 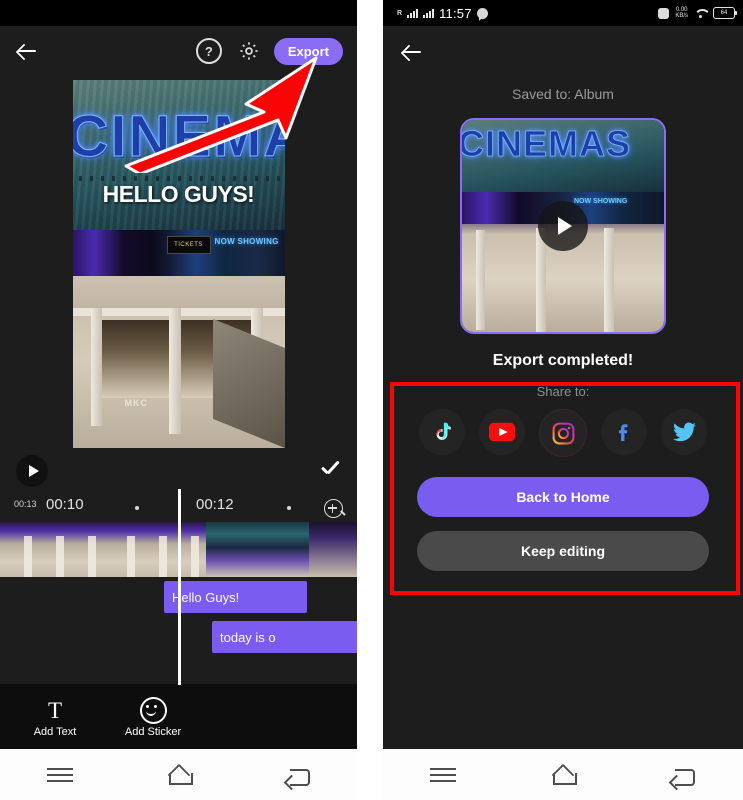 I want to click on thumbnail-container: CINEMAS NOW SHOWING, so click(x=563, y=226).